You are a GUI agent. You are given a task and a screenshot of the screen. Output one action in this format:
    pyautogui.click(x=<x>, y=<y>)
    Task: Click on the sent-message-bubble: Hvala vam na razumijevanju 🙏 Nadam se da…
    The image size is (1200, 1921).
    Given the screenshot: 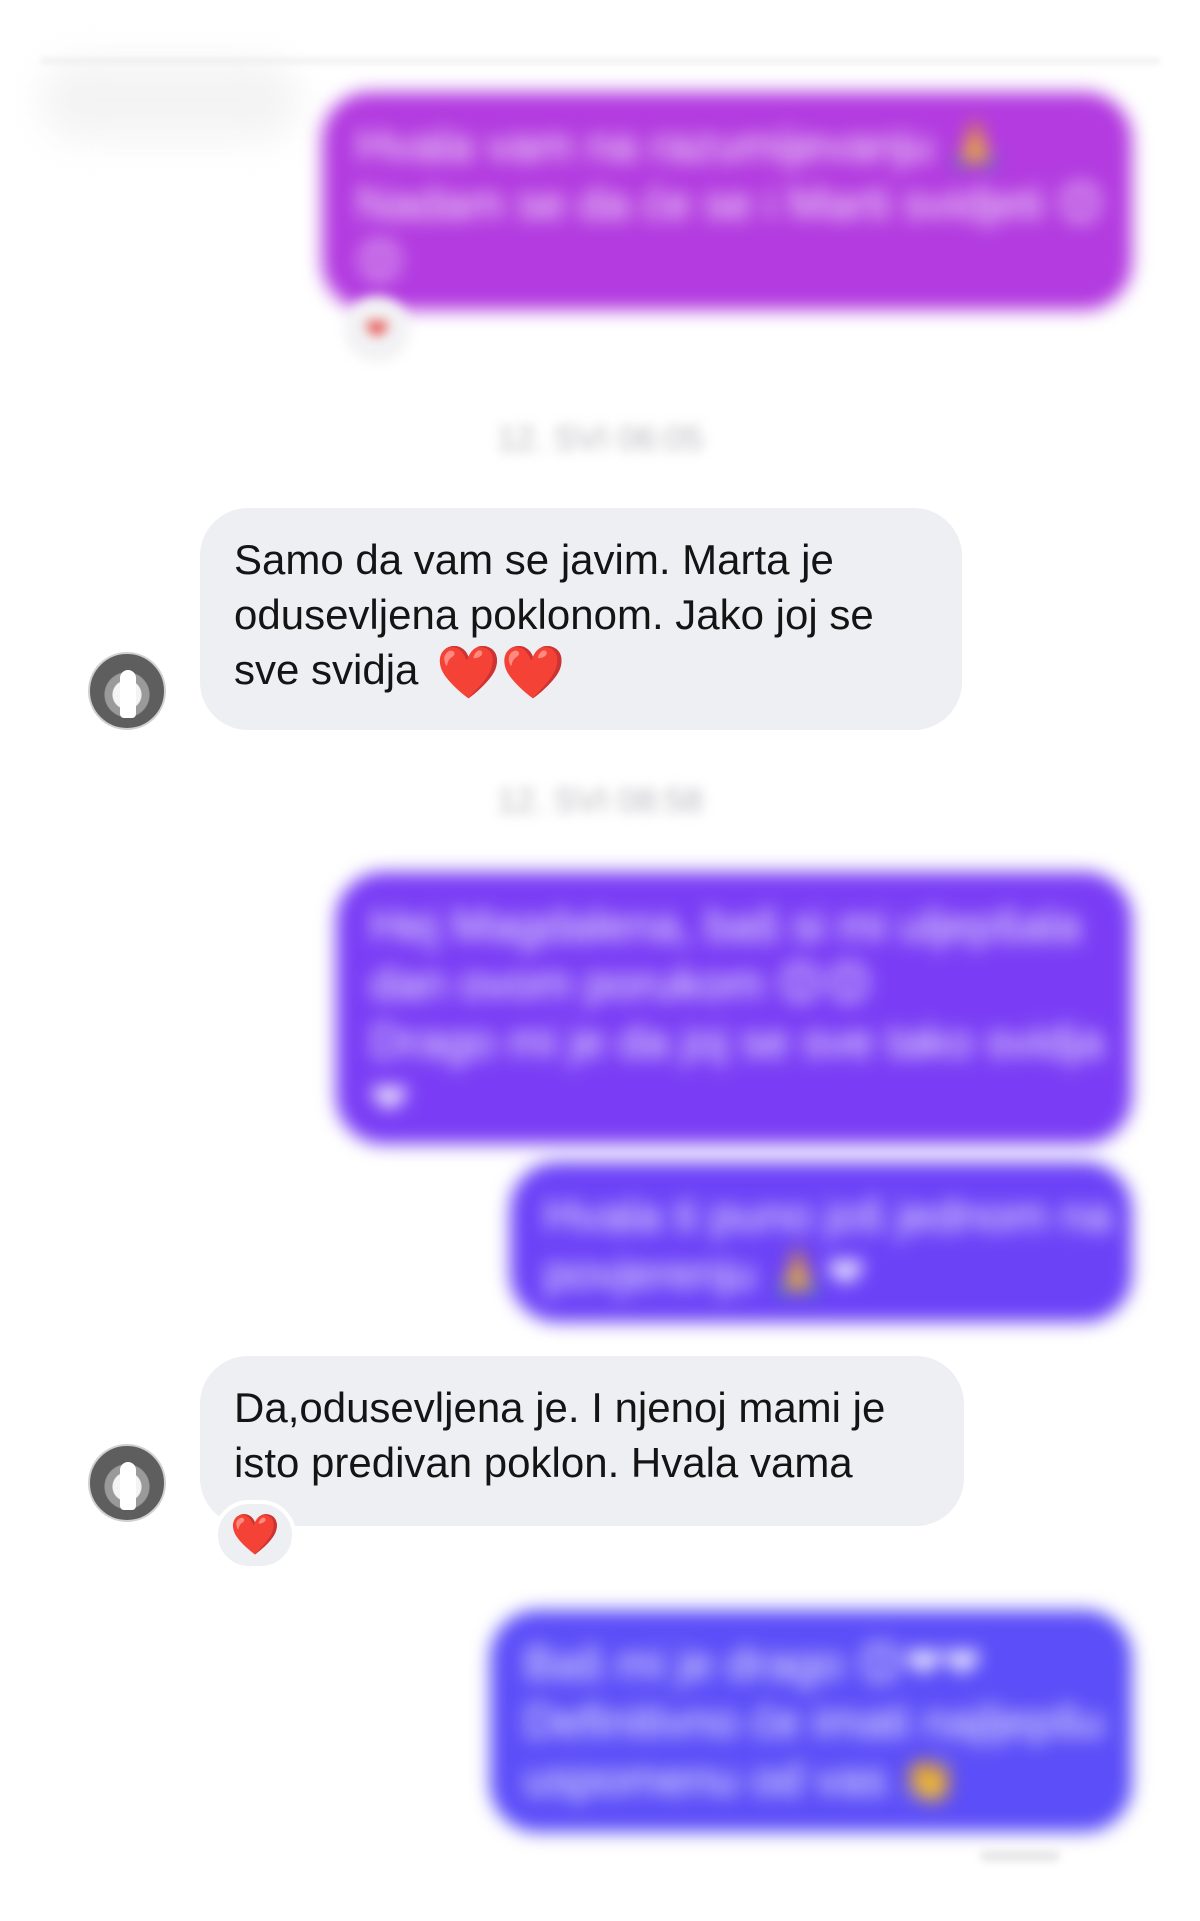 What is the action you would take?
    pyautogui.click(x=727, y=201)
    